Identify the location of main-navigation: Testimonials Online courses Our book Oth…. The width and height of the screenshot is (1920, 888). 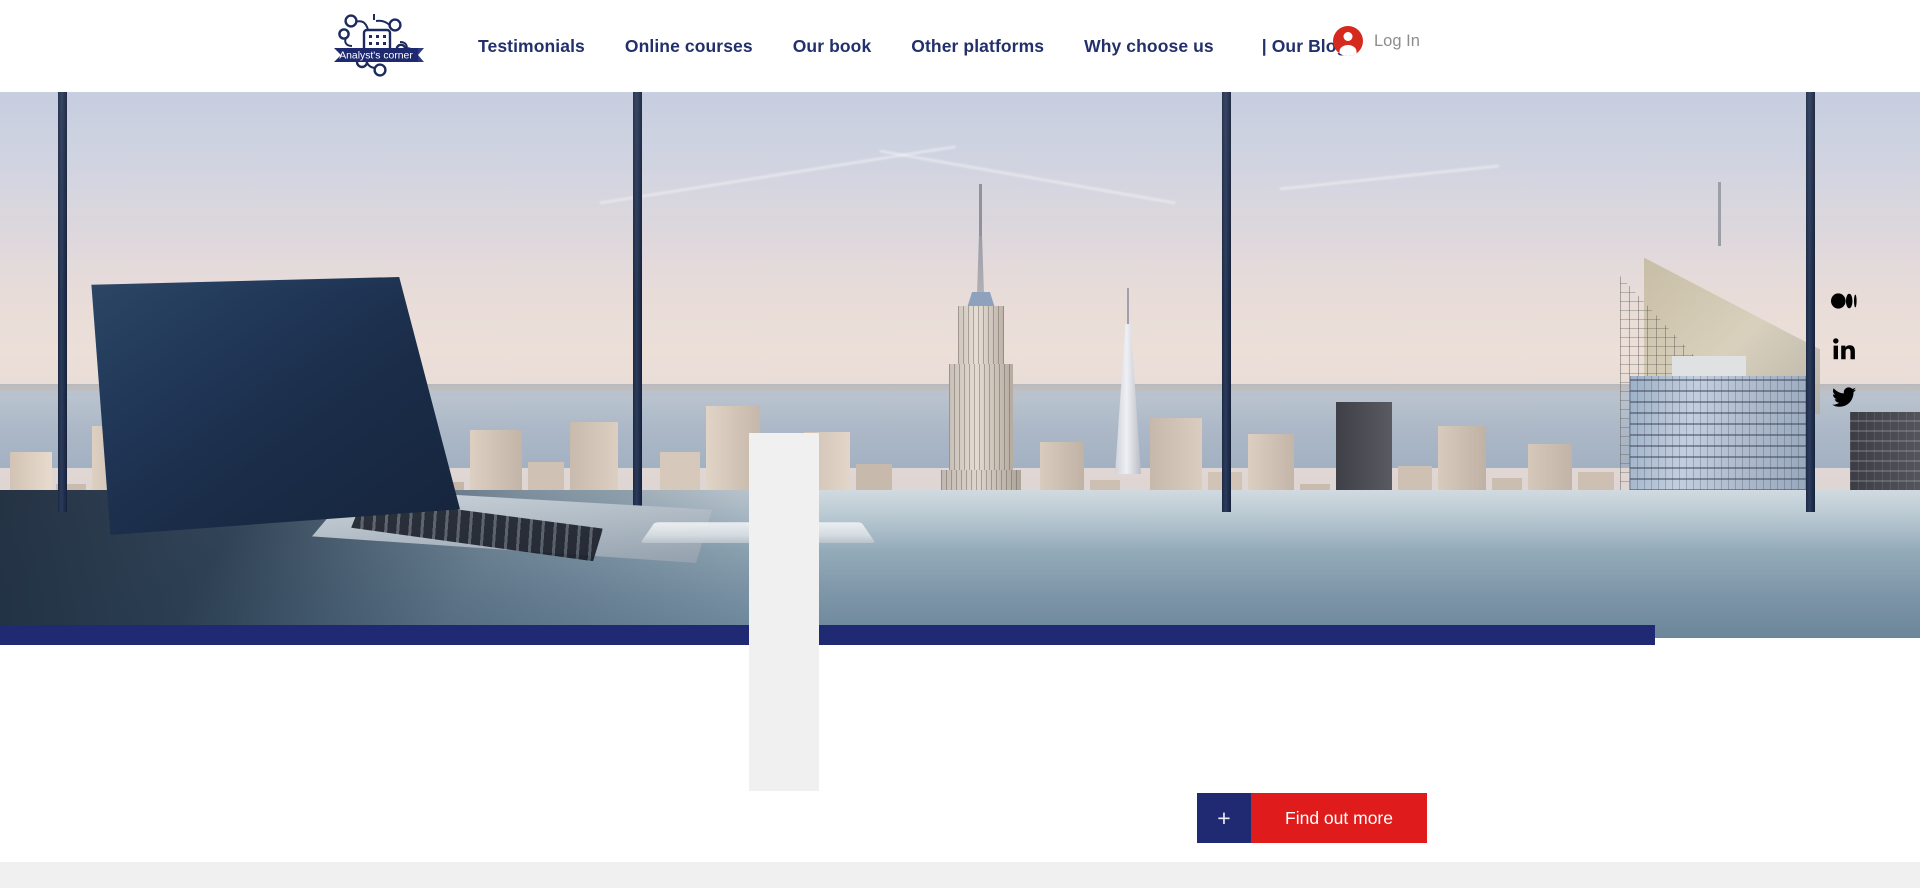
(922, 46).